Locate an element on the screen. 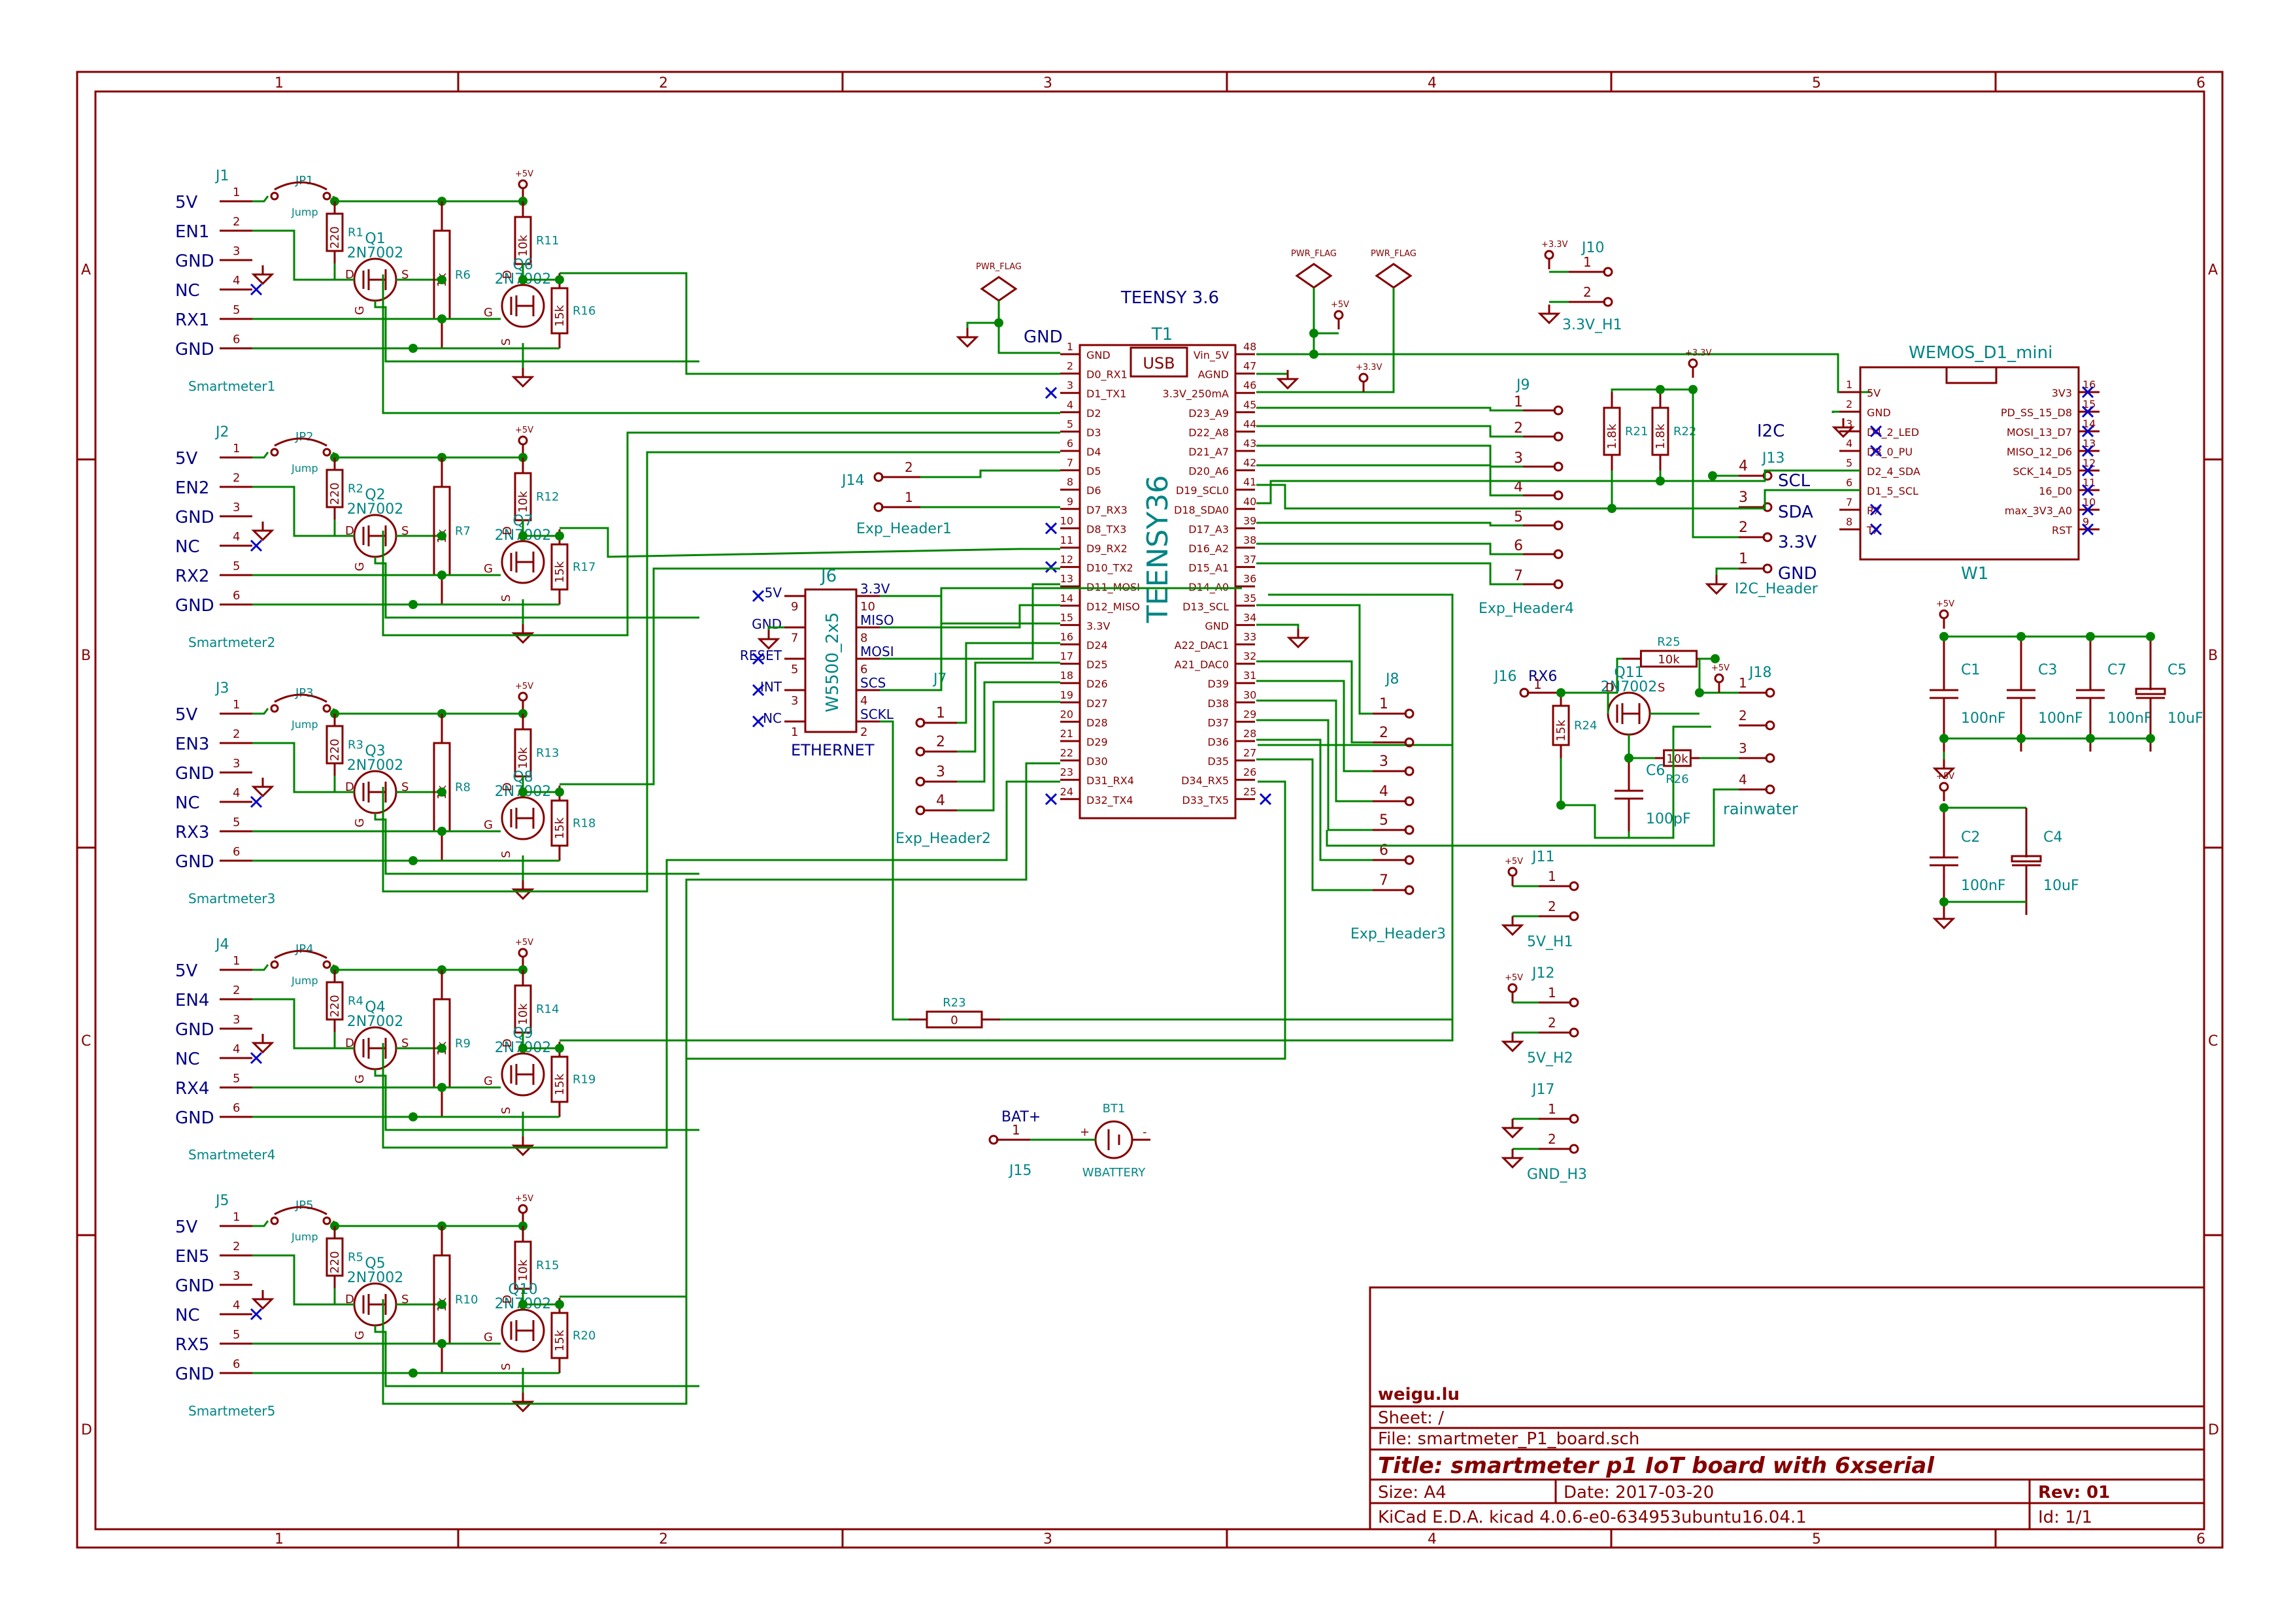  wemos-usb-box is located at coordinates (1971, 375).